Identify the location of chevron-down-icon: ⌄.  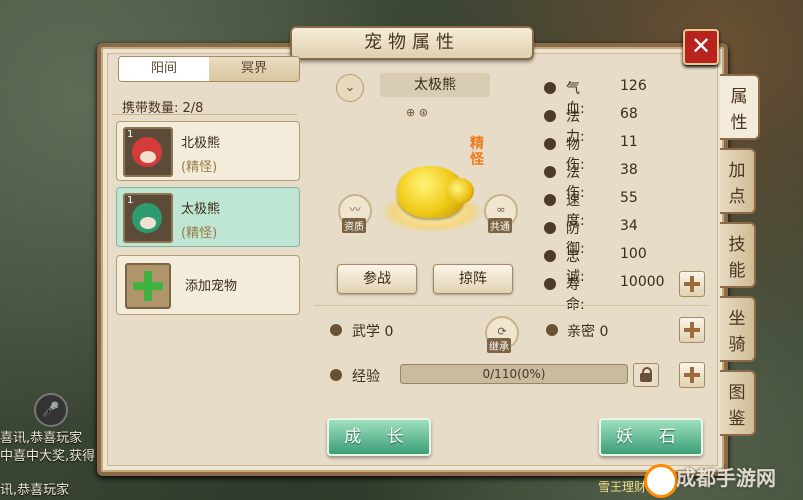
(350, 88).